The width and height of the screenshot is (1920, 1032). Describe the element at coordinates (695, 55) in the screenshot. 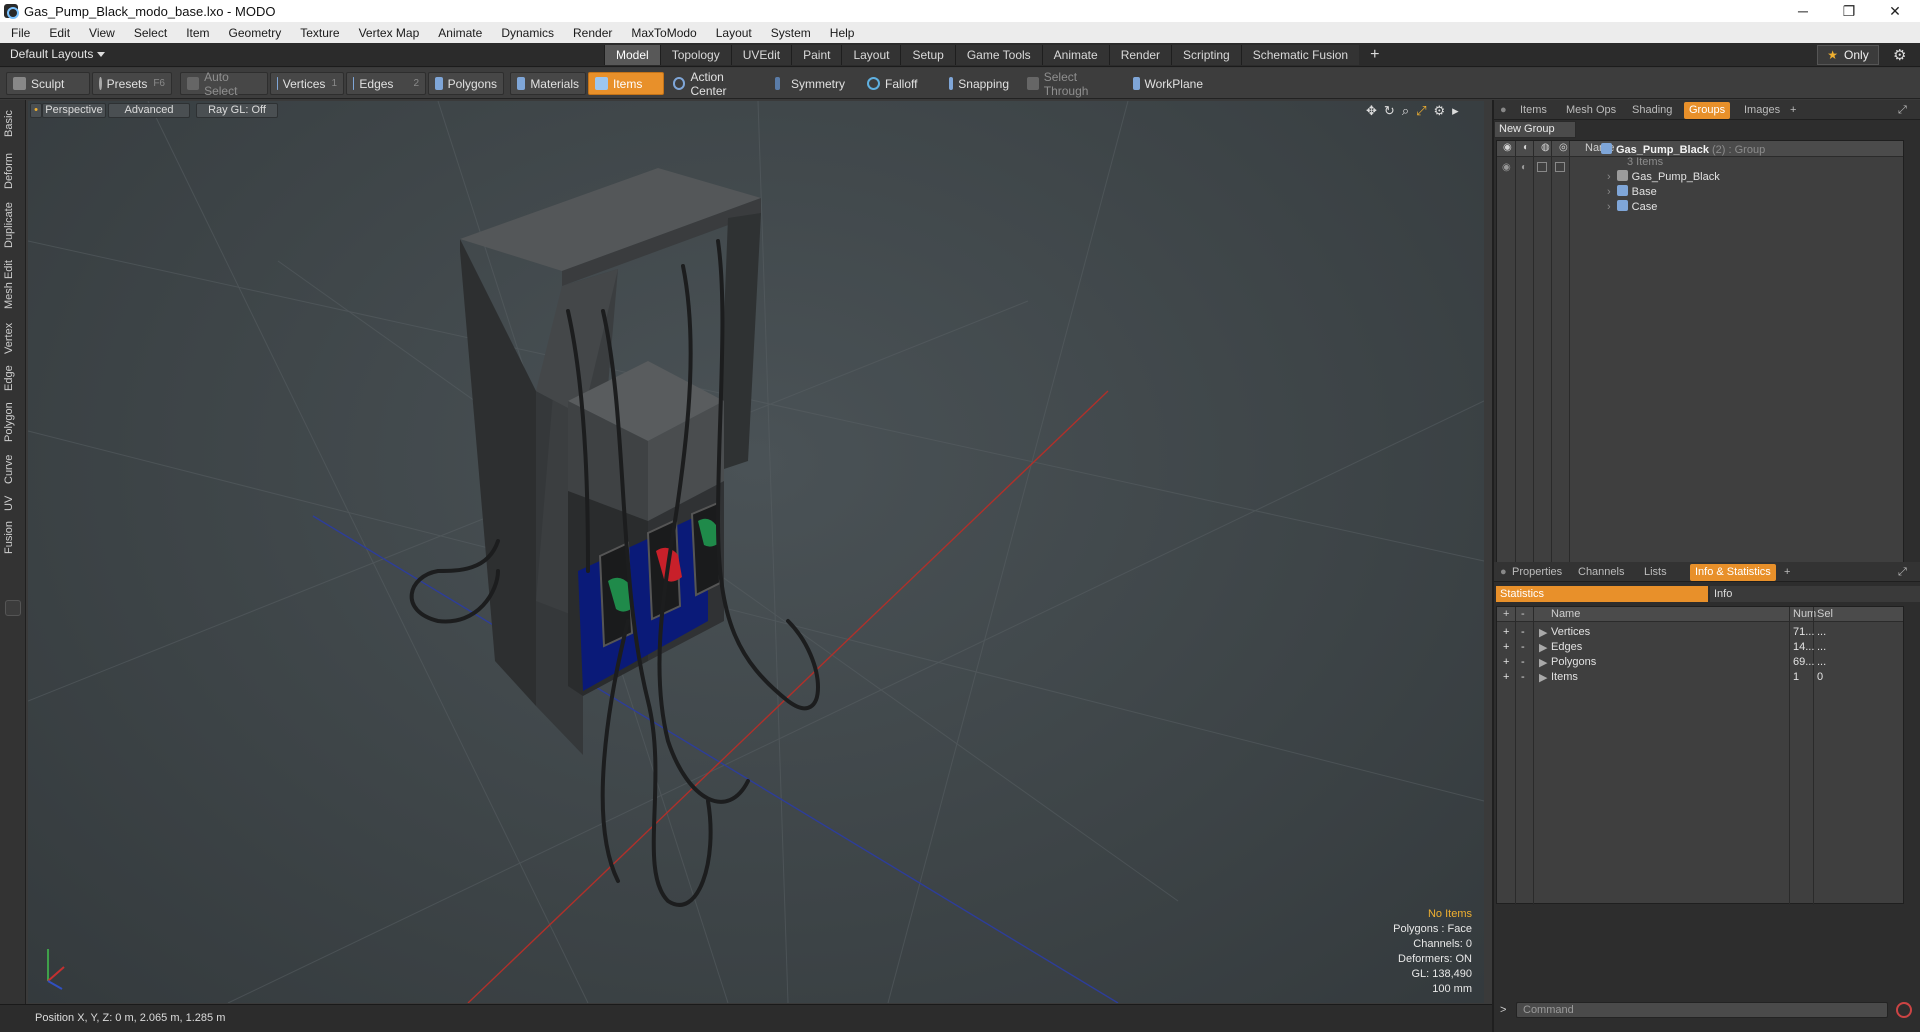

I see `tab-topology: Topology` at that location.